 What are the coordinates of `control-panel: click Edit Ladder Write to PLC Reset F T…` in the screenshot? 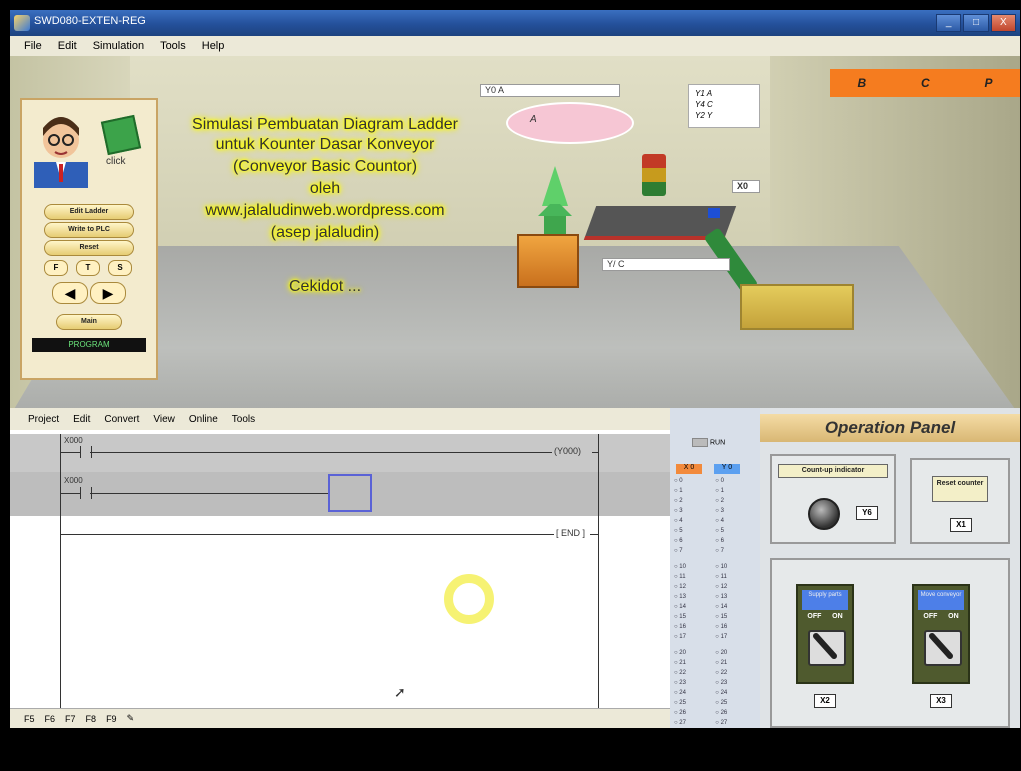 It's located at (89, 239).